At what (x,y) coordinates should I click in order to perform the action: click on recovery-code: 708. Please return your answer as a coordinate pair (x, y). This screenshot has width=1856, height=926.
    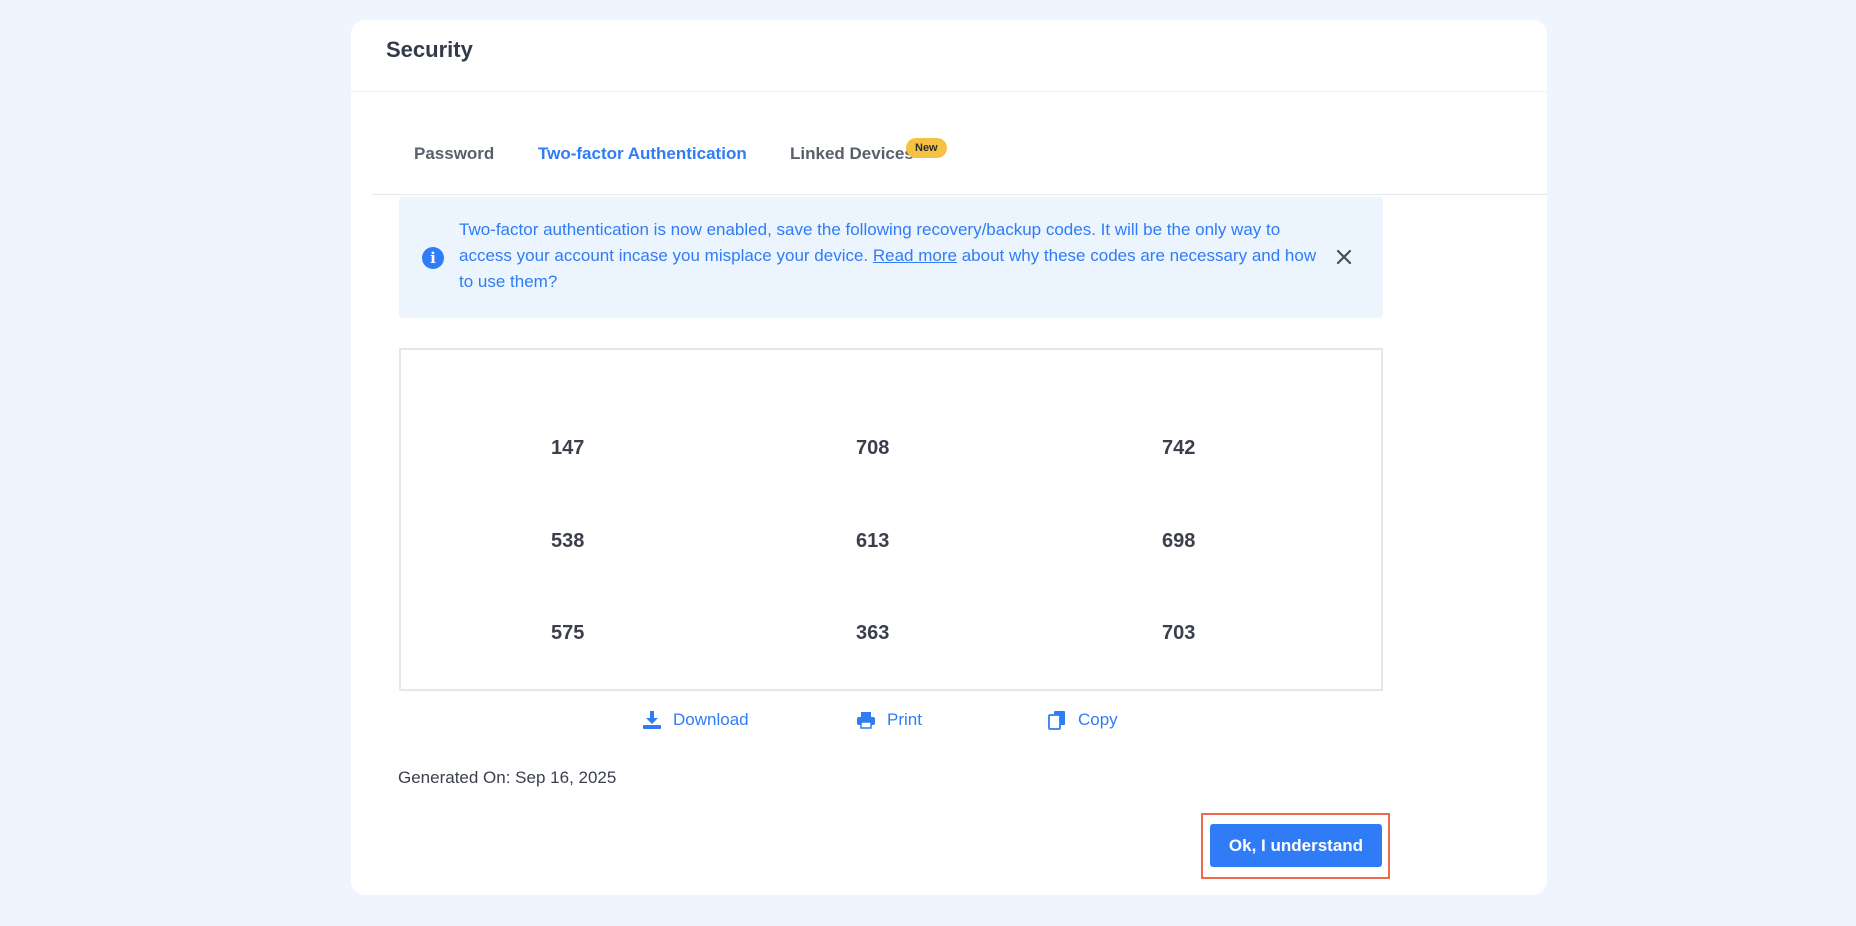
    Looking at the image, I should click on (873, 448).